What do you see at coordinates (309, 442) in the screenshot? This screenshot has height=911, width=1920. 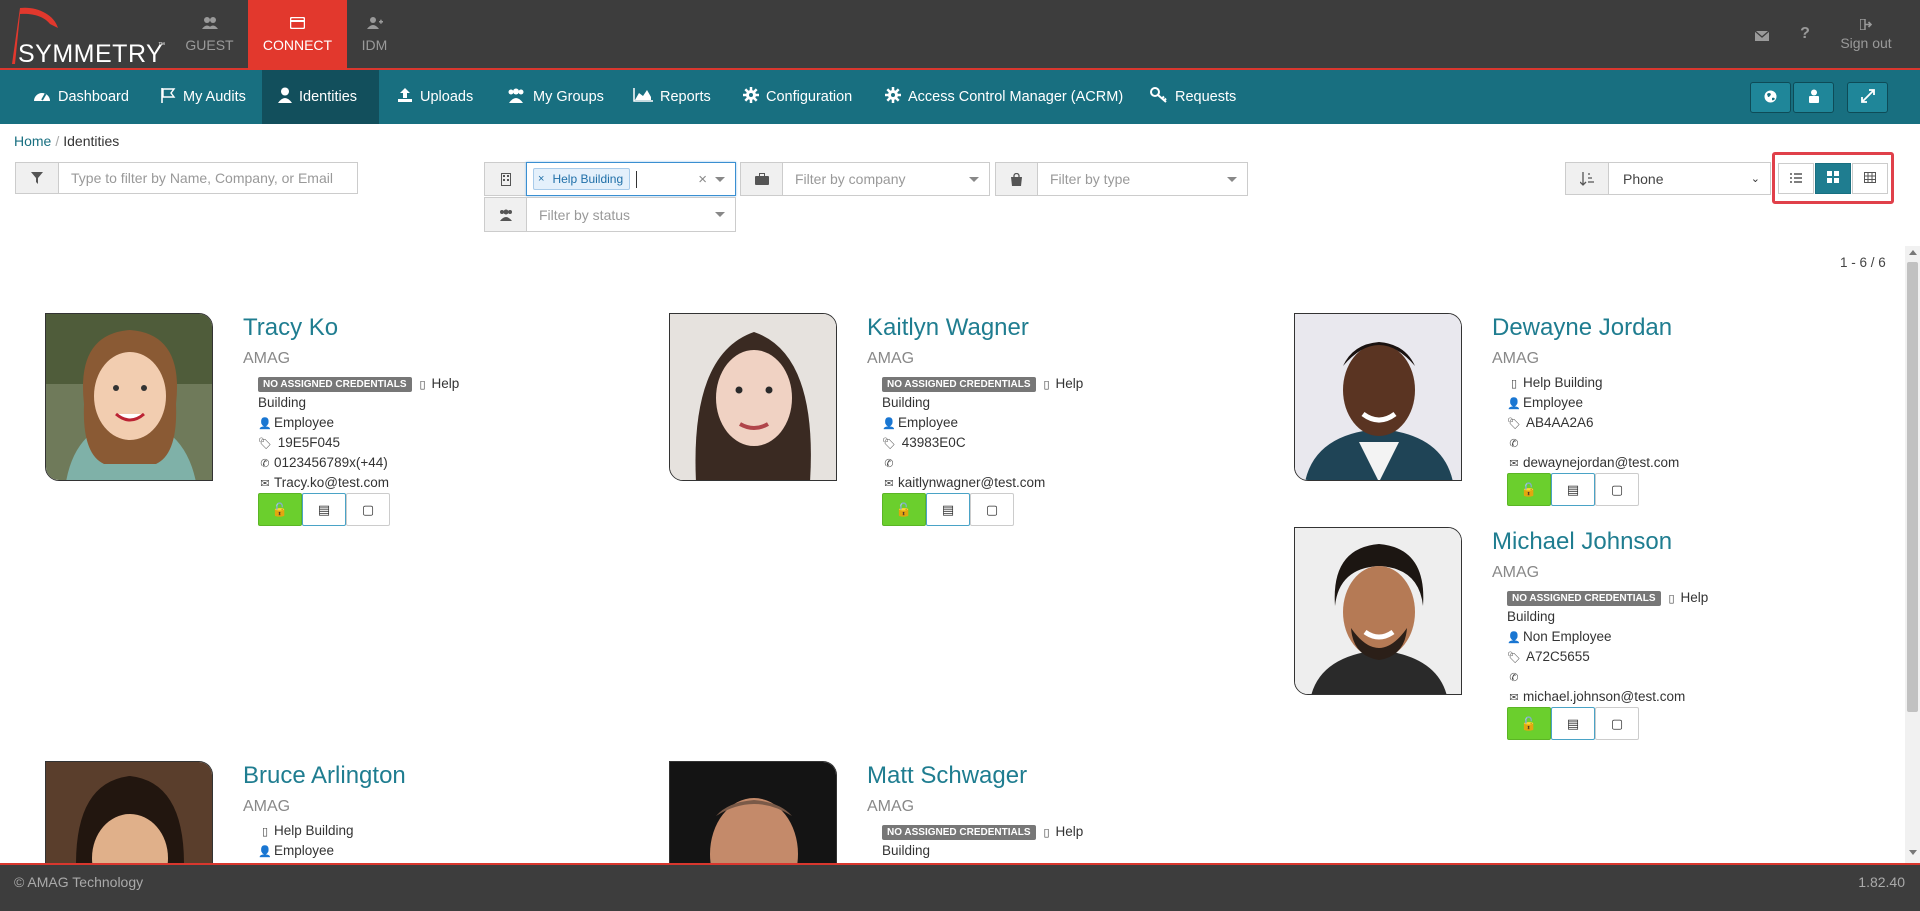 I see `identity-tag: 19E5F045` at bounding box center [309, 442].